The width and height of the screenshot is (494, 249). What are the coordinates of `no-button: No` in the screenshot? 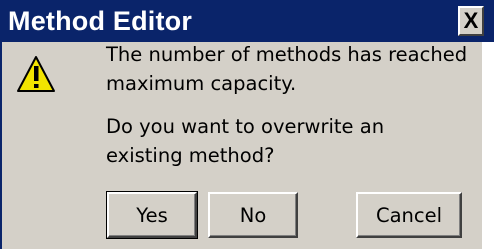 It's located at (253, 215).